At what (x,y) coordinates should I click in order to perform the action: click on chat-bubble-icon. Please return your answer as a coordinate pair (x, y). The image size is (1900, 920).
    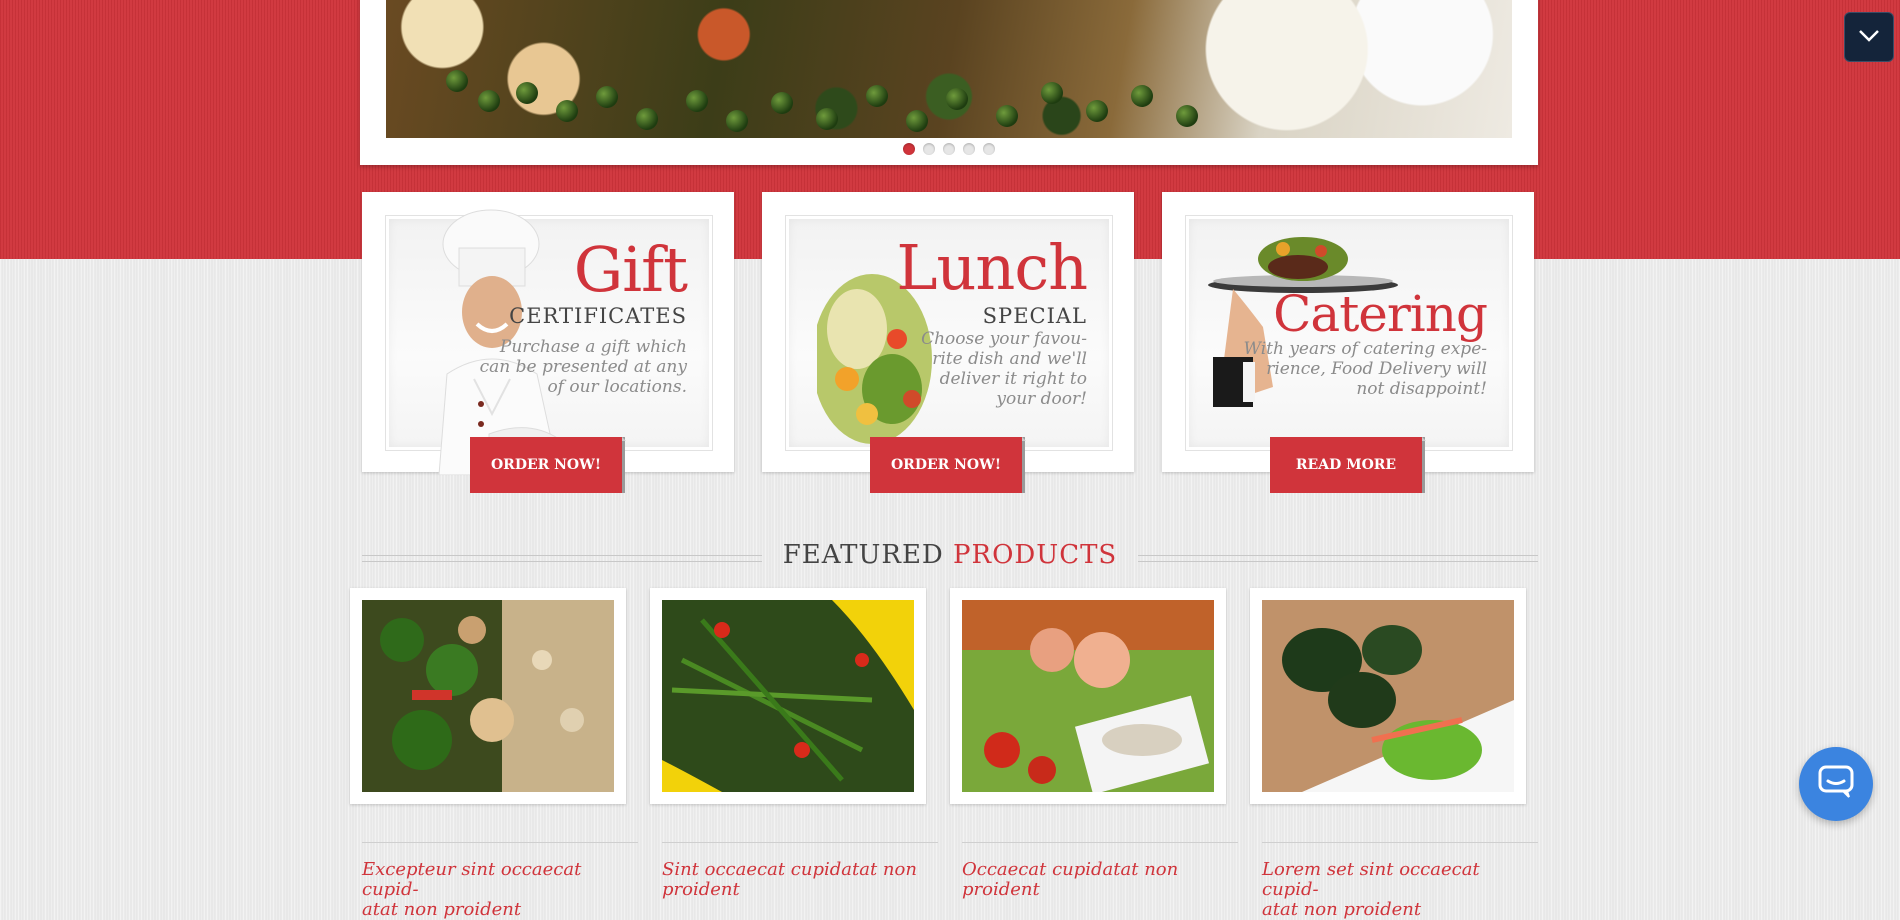
    Looking at the image, I should click on (1836, 784).